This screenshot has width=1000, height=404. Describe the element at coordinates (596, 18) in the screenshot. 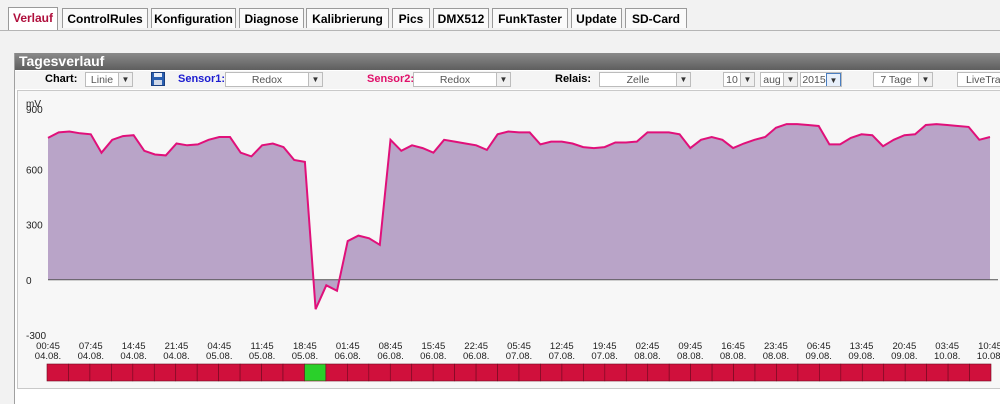

I see `tab-update: Update` at that location.